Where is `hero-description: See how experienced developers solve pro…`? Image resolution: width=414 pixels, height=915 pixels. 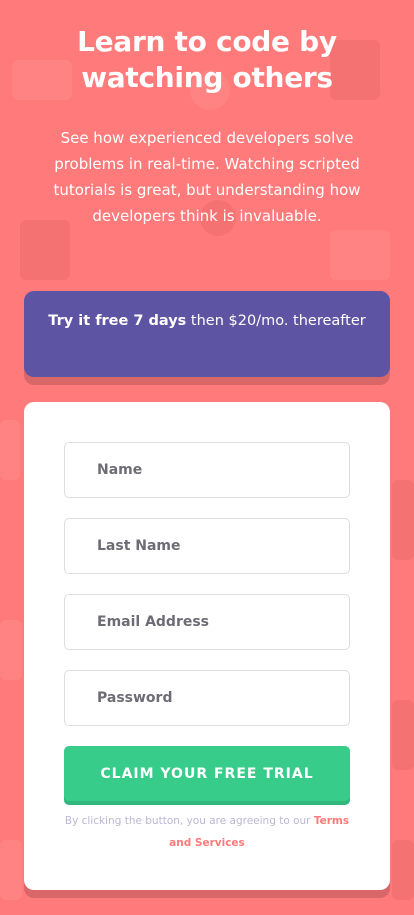 hero-description: See how experienced developers solve pro… is located at coordinates (207, 177).